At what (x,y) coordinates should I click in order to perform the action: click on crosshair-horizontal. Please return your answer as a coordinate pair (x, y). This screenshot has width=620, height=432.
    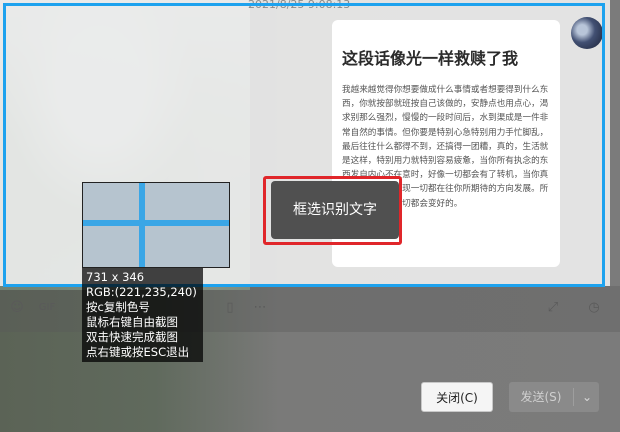
    Looking at the image, I should click on (156, 223).